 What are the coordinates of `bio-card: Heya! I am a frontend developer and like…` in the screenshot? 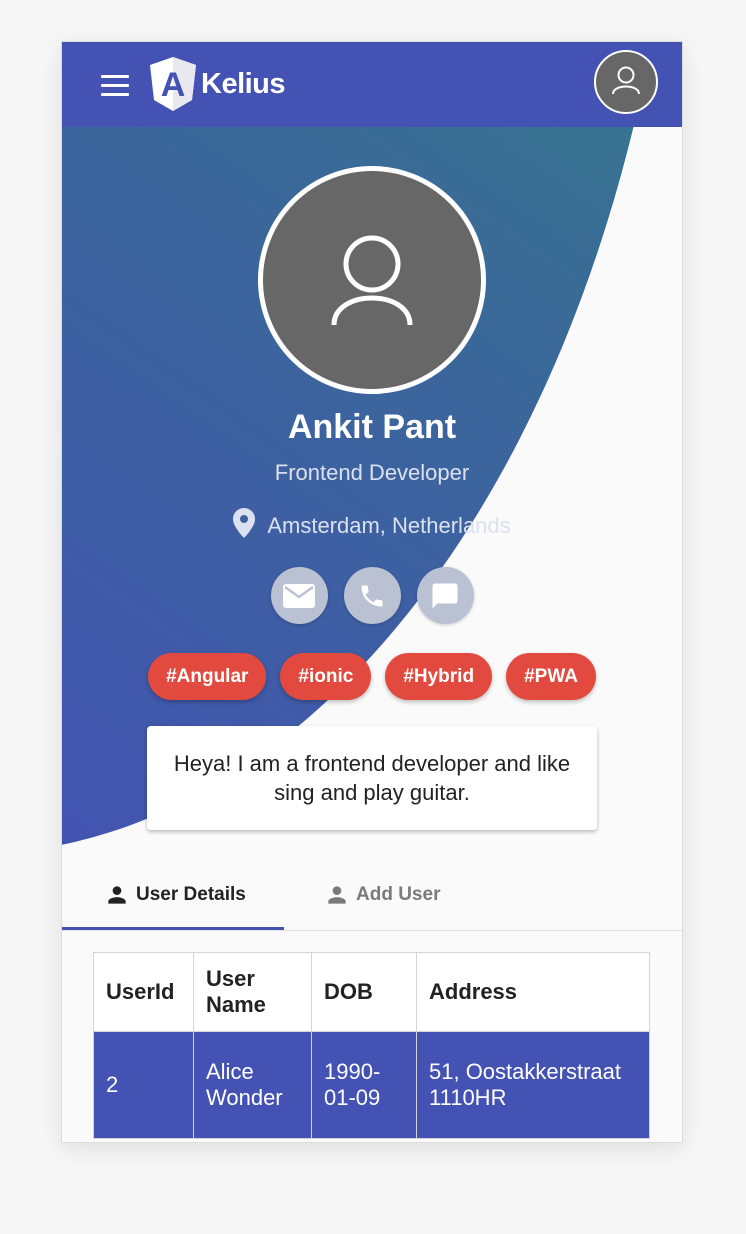 It's located at (372, 778).